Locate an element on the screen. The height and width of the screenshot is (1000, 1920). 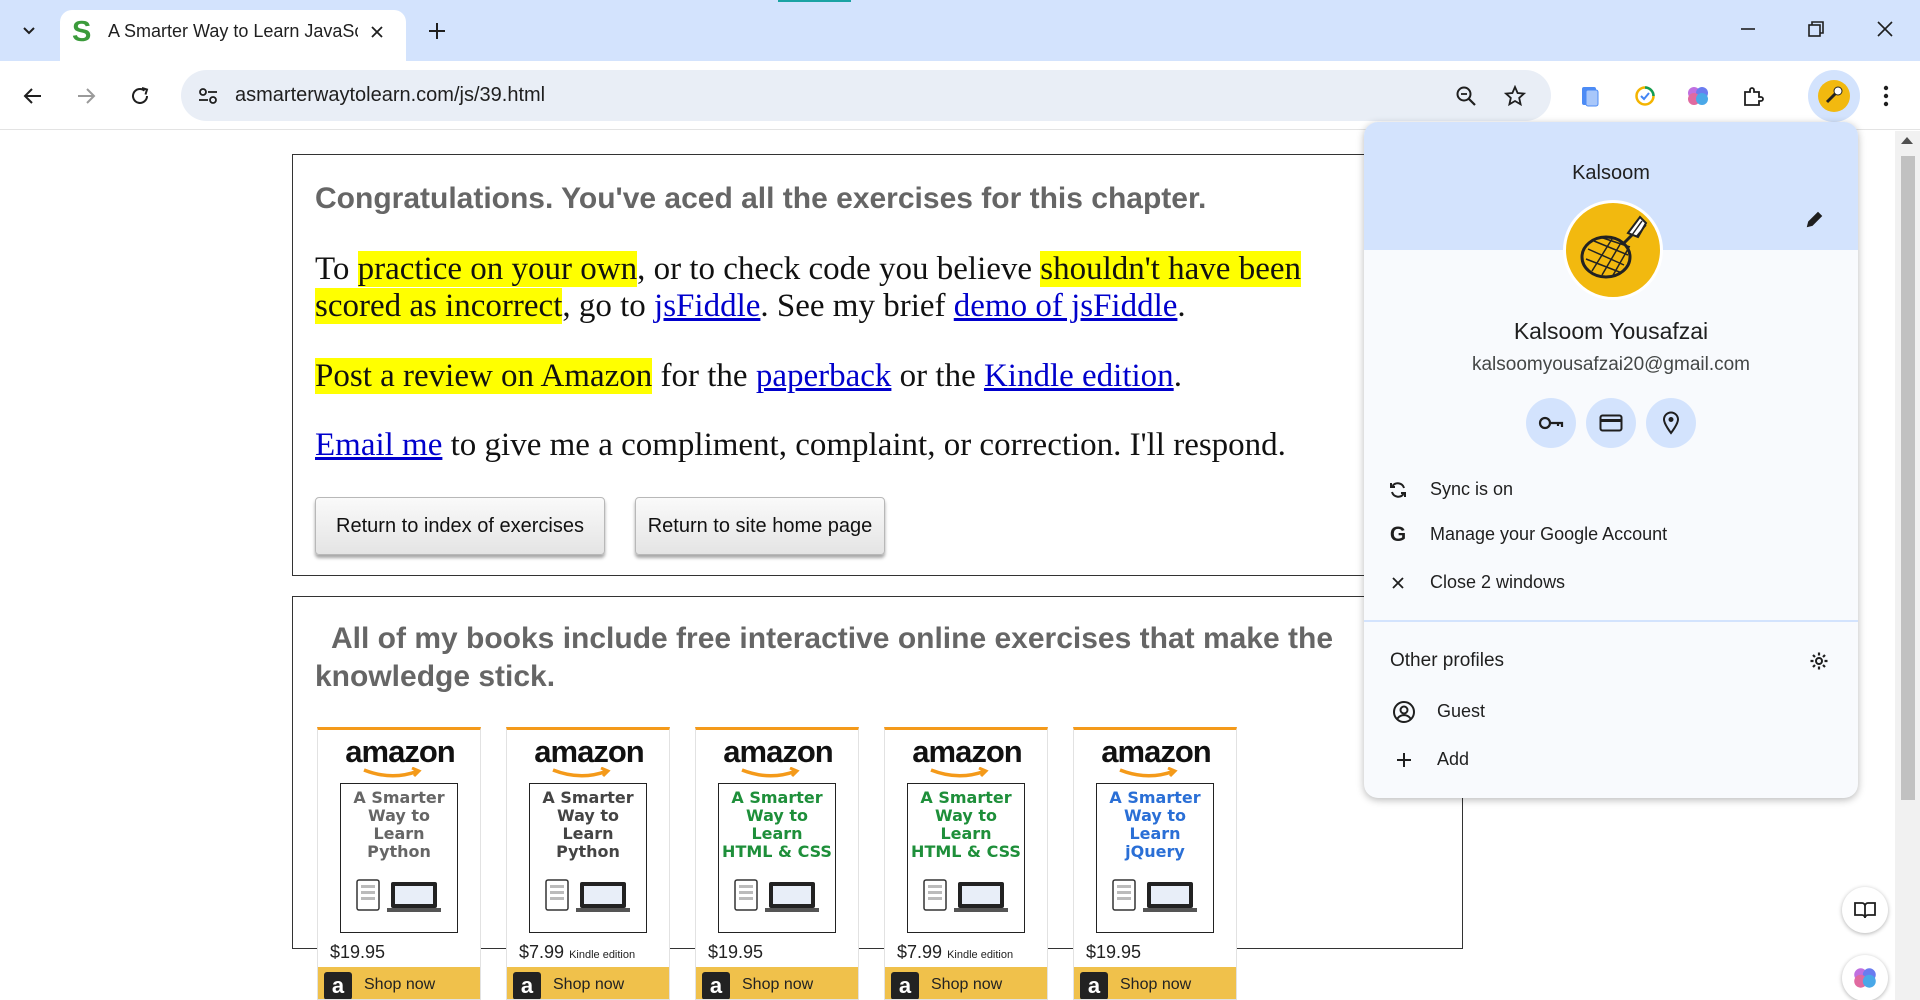
books-heading-line2: knowledge stick. is located at coordinates (435, 676).